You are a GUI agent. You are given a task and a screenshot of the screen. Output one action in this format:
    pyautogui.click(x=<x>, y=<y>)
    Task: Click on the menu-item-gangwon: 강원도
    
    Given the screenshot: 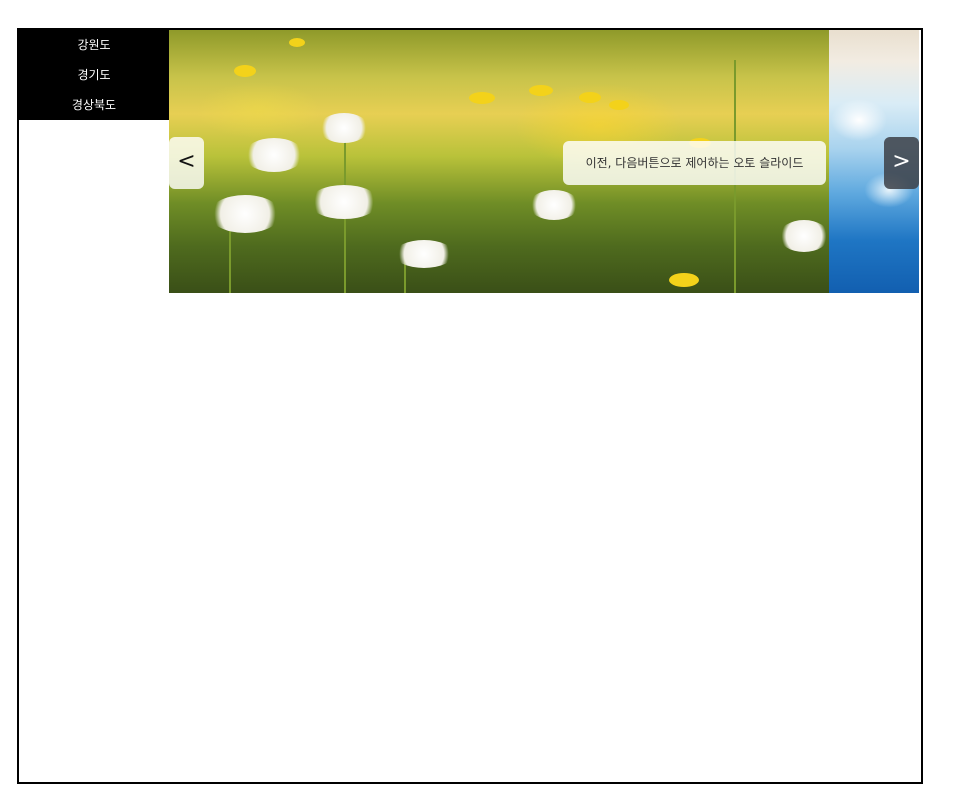 What is the action you would take?
    pyautogui.click(x=94, y=45)
    